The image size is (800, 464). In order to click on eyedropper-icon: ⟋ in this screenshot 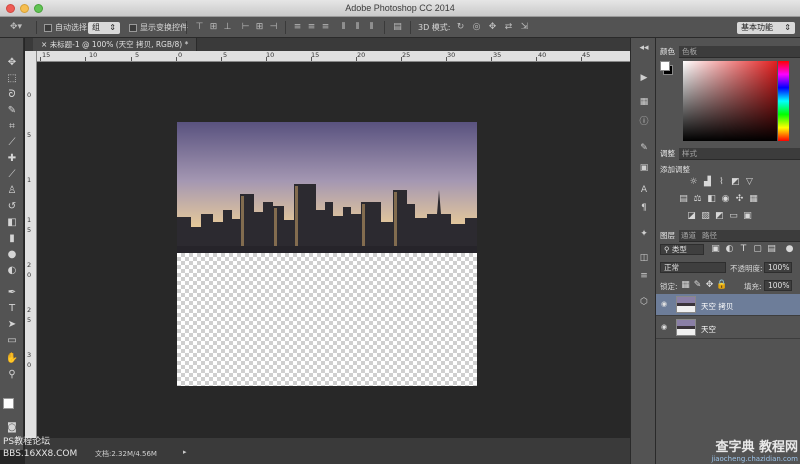, I will do `click(12, 143)`.